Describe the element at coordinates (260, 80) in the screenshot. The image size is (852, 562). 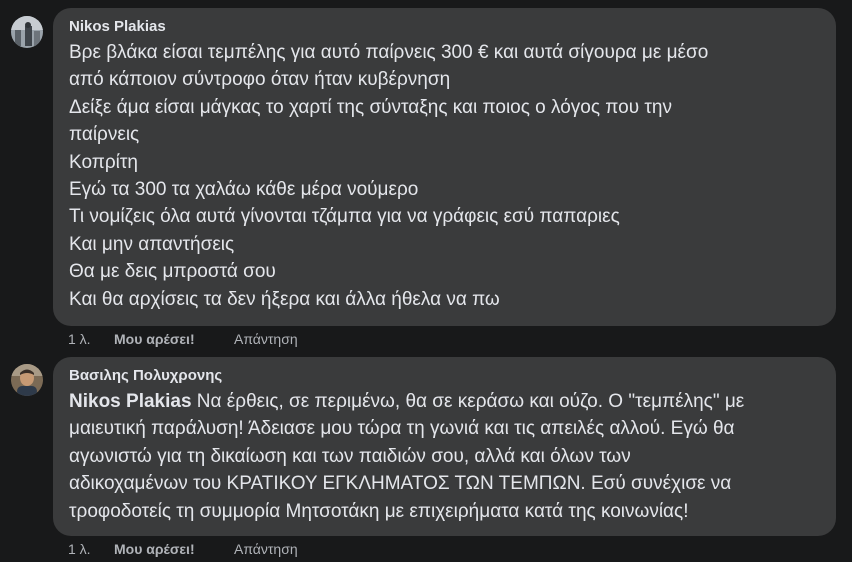
I see `comment-text-line: από κάποιον σύντροφο όταν ήταν κυβέρνηση` at that location.